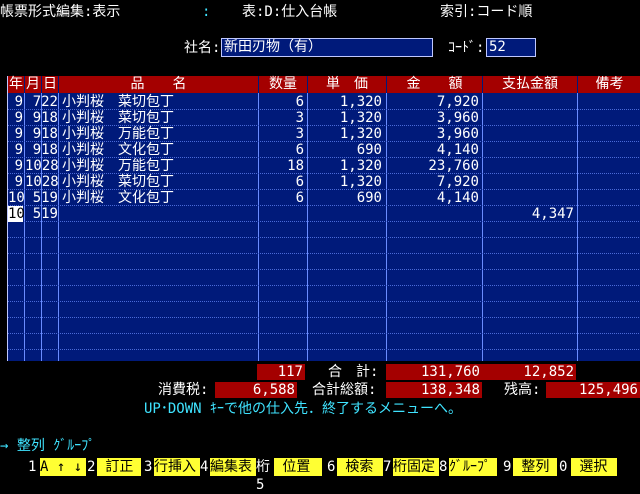 The height and width of the screenshot is (494, 640). What do you see at coordinates (32, 467) in the screenshot?
I see `function-key-number: 1` at bounding box center [32, 467].